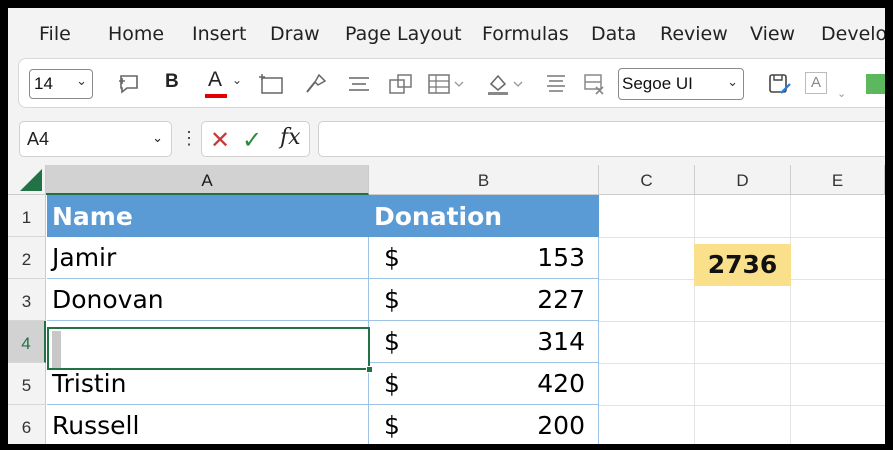 This screenshot has width=893, height=450. Describe the element at coordinates (290, 137) in the screenshot. I see `insert-function-icon: fx` at that location.